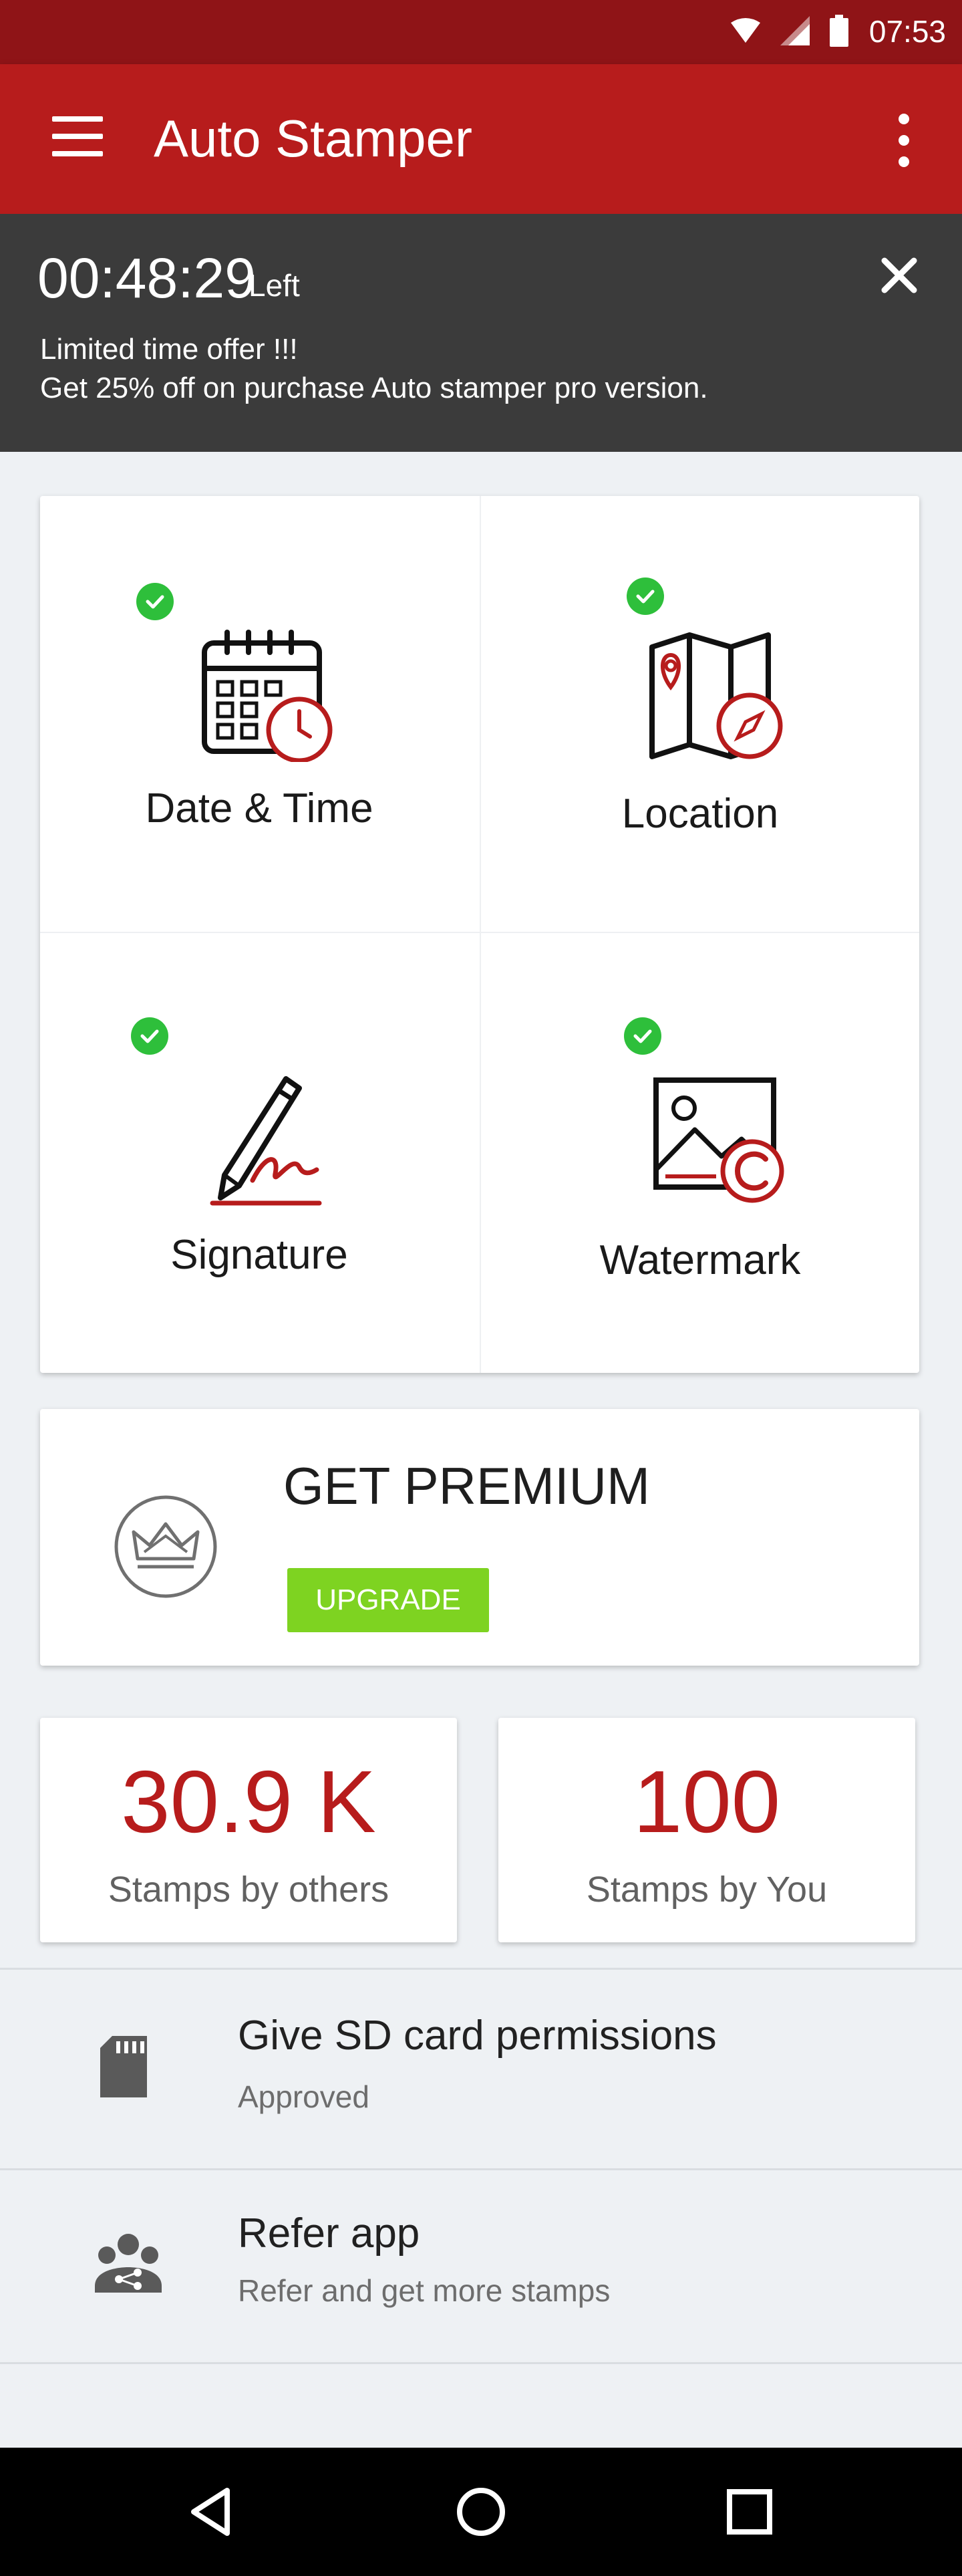 This screenshot has width=962, height=2576. Describe the element at coordinates (749, 2511) in the screenshot. I see `recents-icon` at that location.